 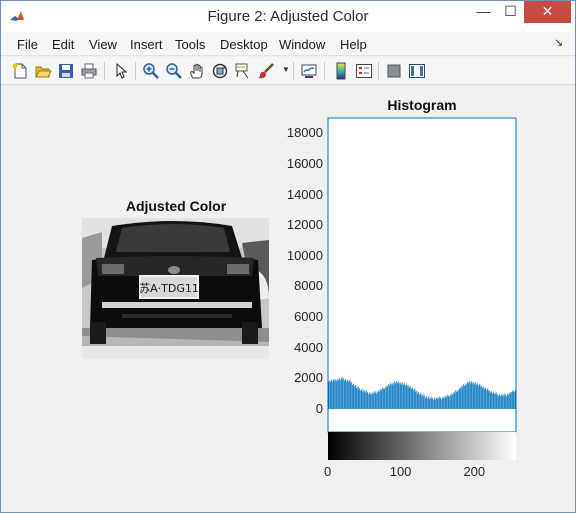 What do you see at coordinates (20, 71) in the screenshot?
I see `new-figure-icon` at bounding box center [20, 71].